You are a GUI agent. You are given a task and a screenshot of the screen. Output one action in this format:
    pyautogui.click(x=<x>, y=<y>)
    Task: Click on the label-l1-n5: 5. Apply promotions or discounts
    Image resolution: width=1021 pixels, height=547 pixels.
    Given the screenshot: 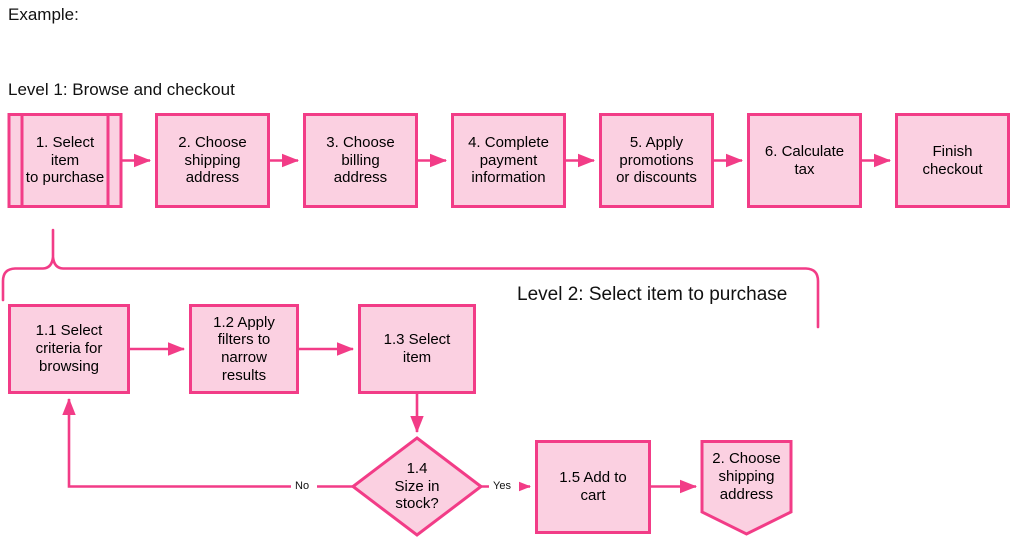 What is the action you would take?
    pyautogui.click(x=656, y=160)
    